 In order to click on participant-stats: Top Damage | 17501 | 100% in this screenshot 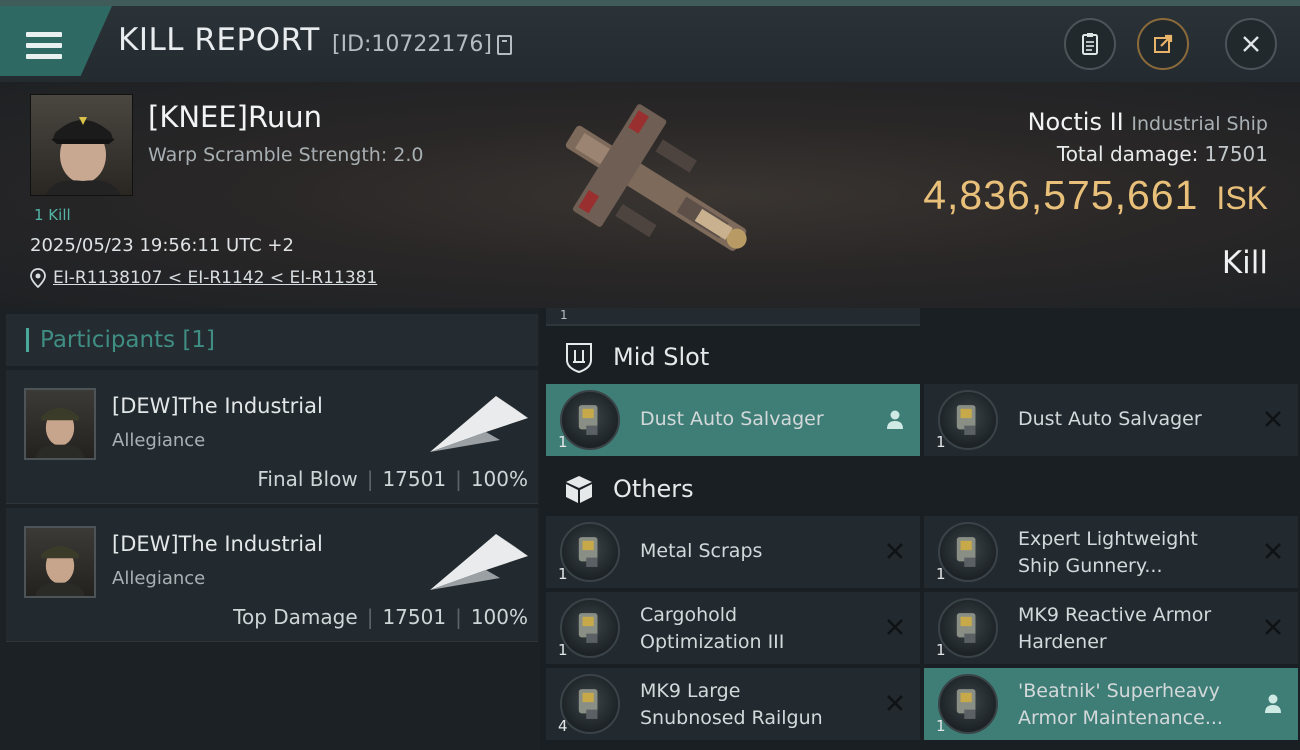, I will do `click(380, 617)`.